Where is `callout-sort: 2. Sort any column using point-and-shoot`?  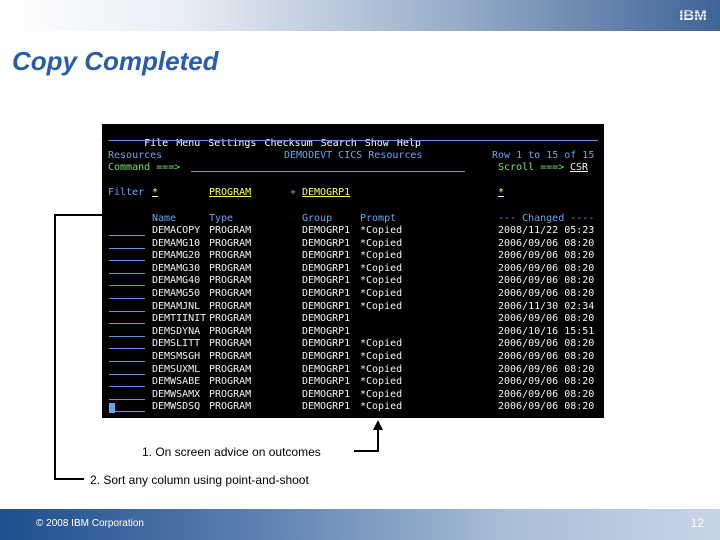 callout-sort: 2. Sort any column using point-and-shoot is located at coordinates (199, 480).